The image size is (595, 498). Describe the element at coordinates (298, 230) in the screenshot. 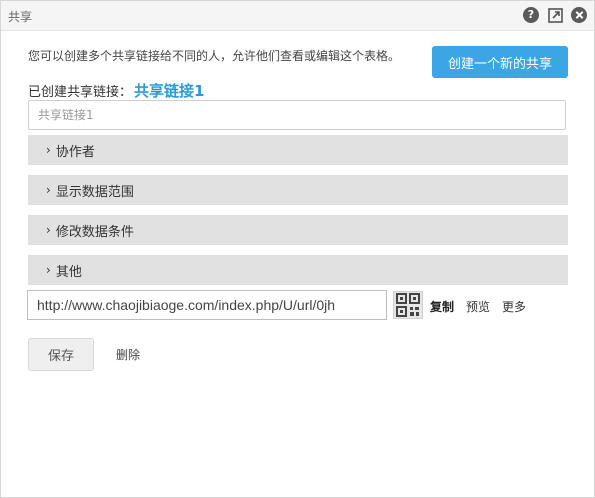

I see `section-edit-conditions: › 修改数据条件` at that location.